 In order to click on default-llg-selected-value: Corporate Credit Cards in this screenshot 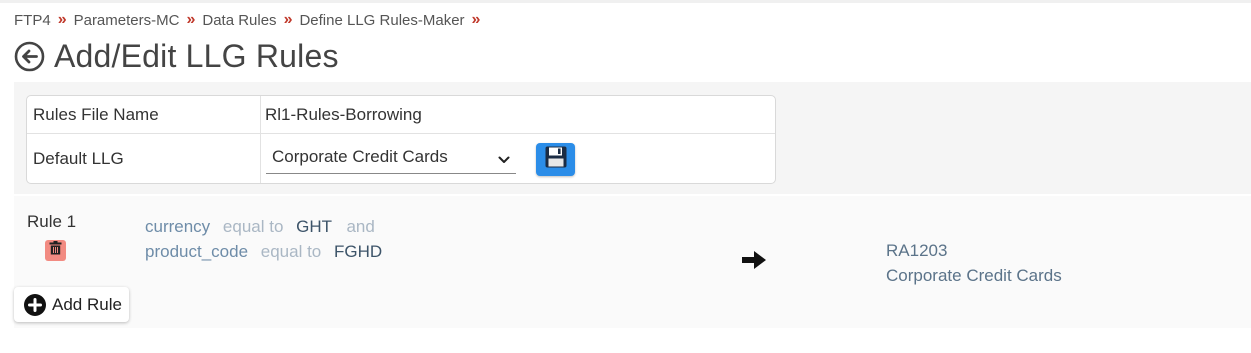, I will do `click(360, 156)`.